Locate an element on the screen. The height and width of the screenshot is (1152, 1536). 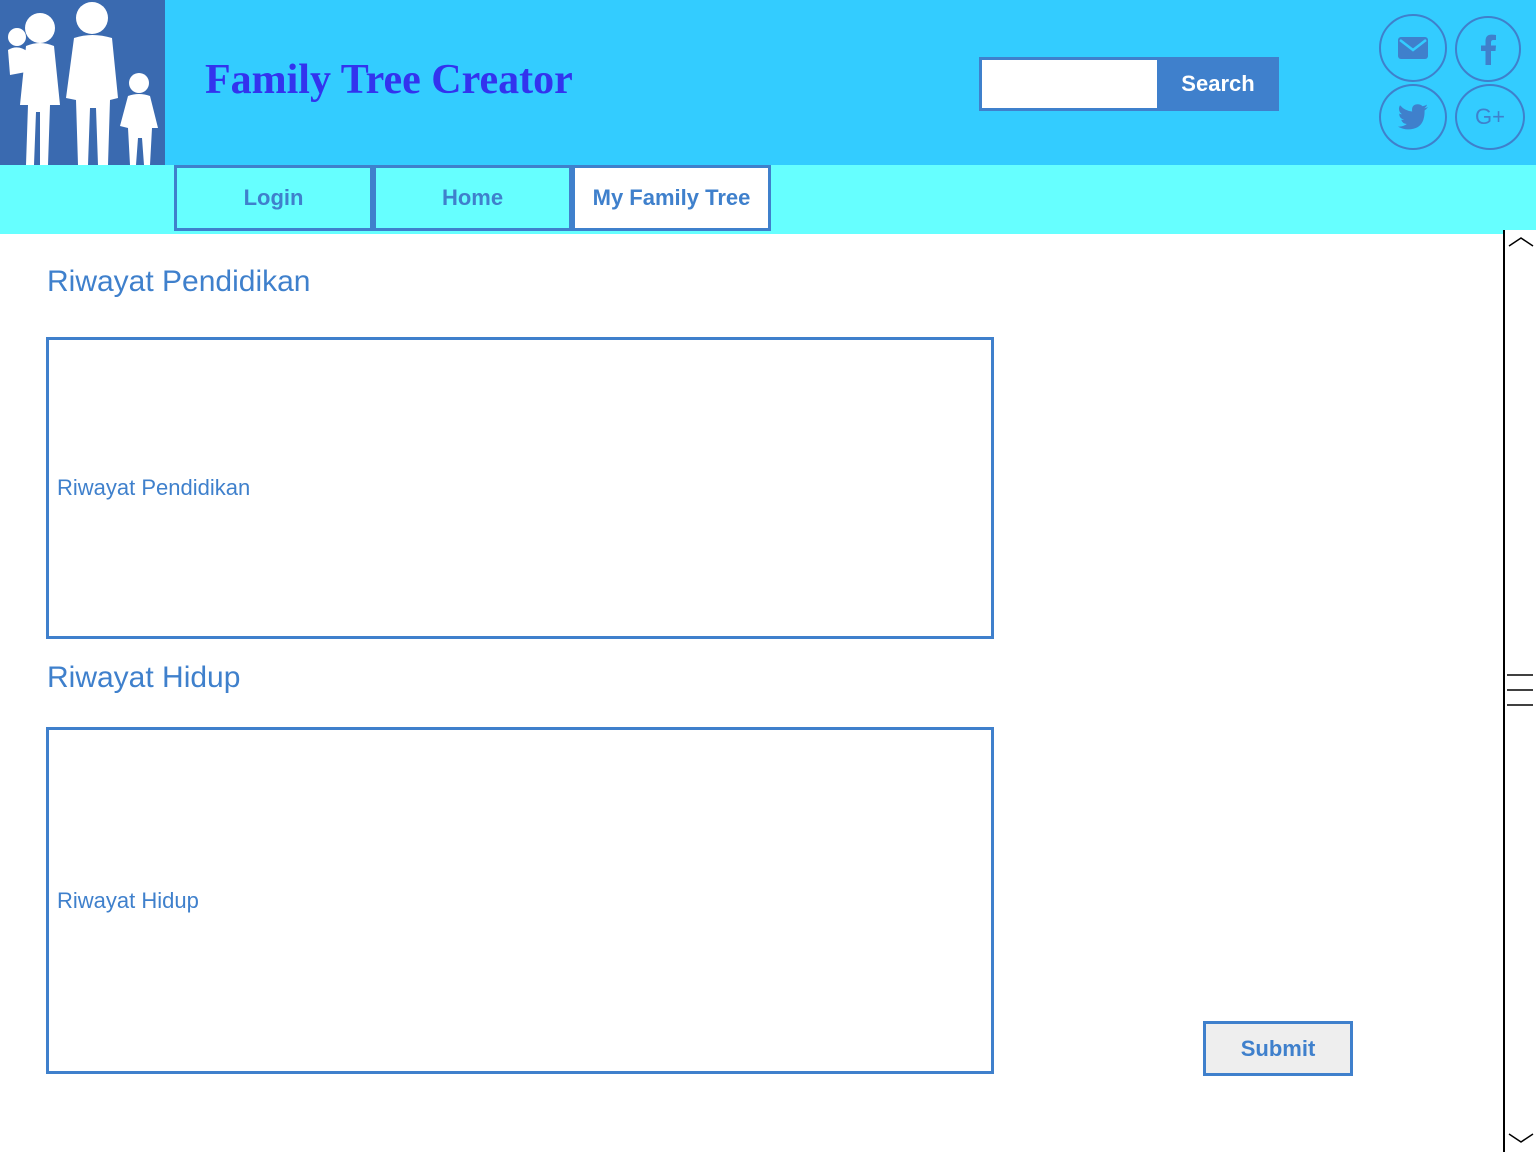
biography-textarea-text: Riwayat Hidup is located at coordinates (128, 900).